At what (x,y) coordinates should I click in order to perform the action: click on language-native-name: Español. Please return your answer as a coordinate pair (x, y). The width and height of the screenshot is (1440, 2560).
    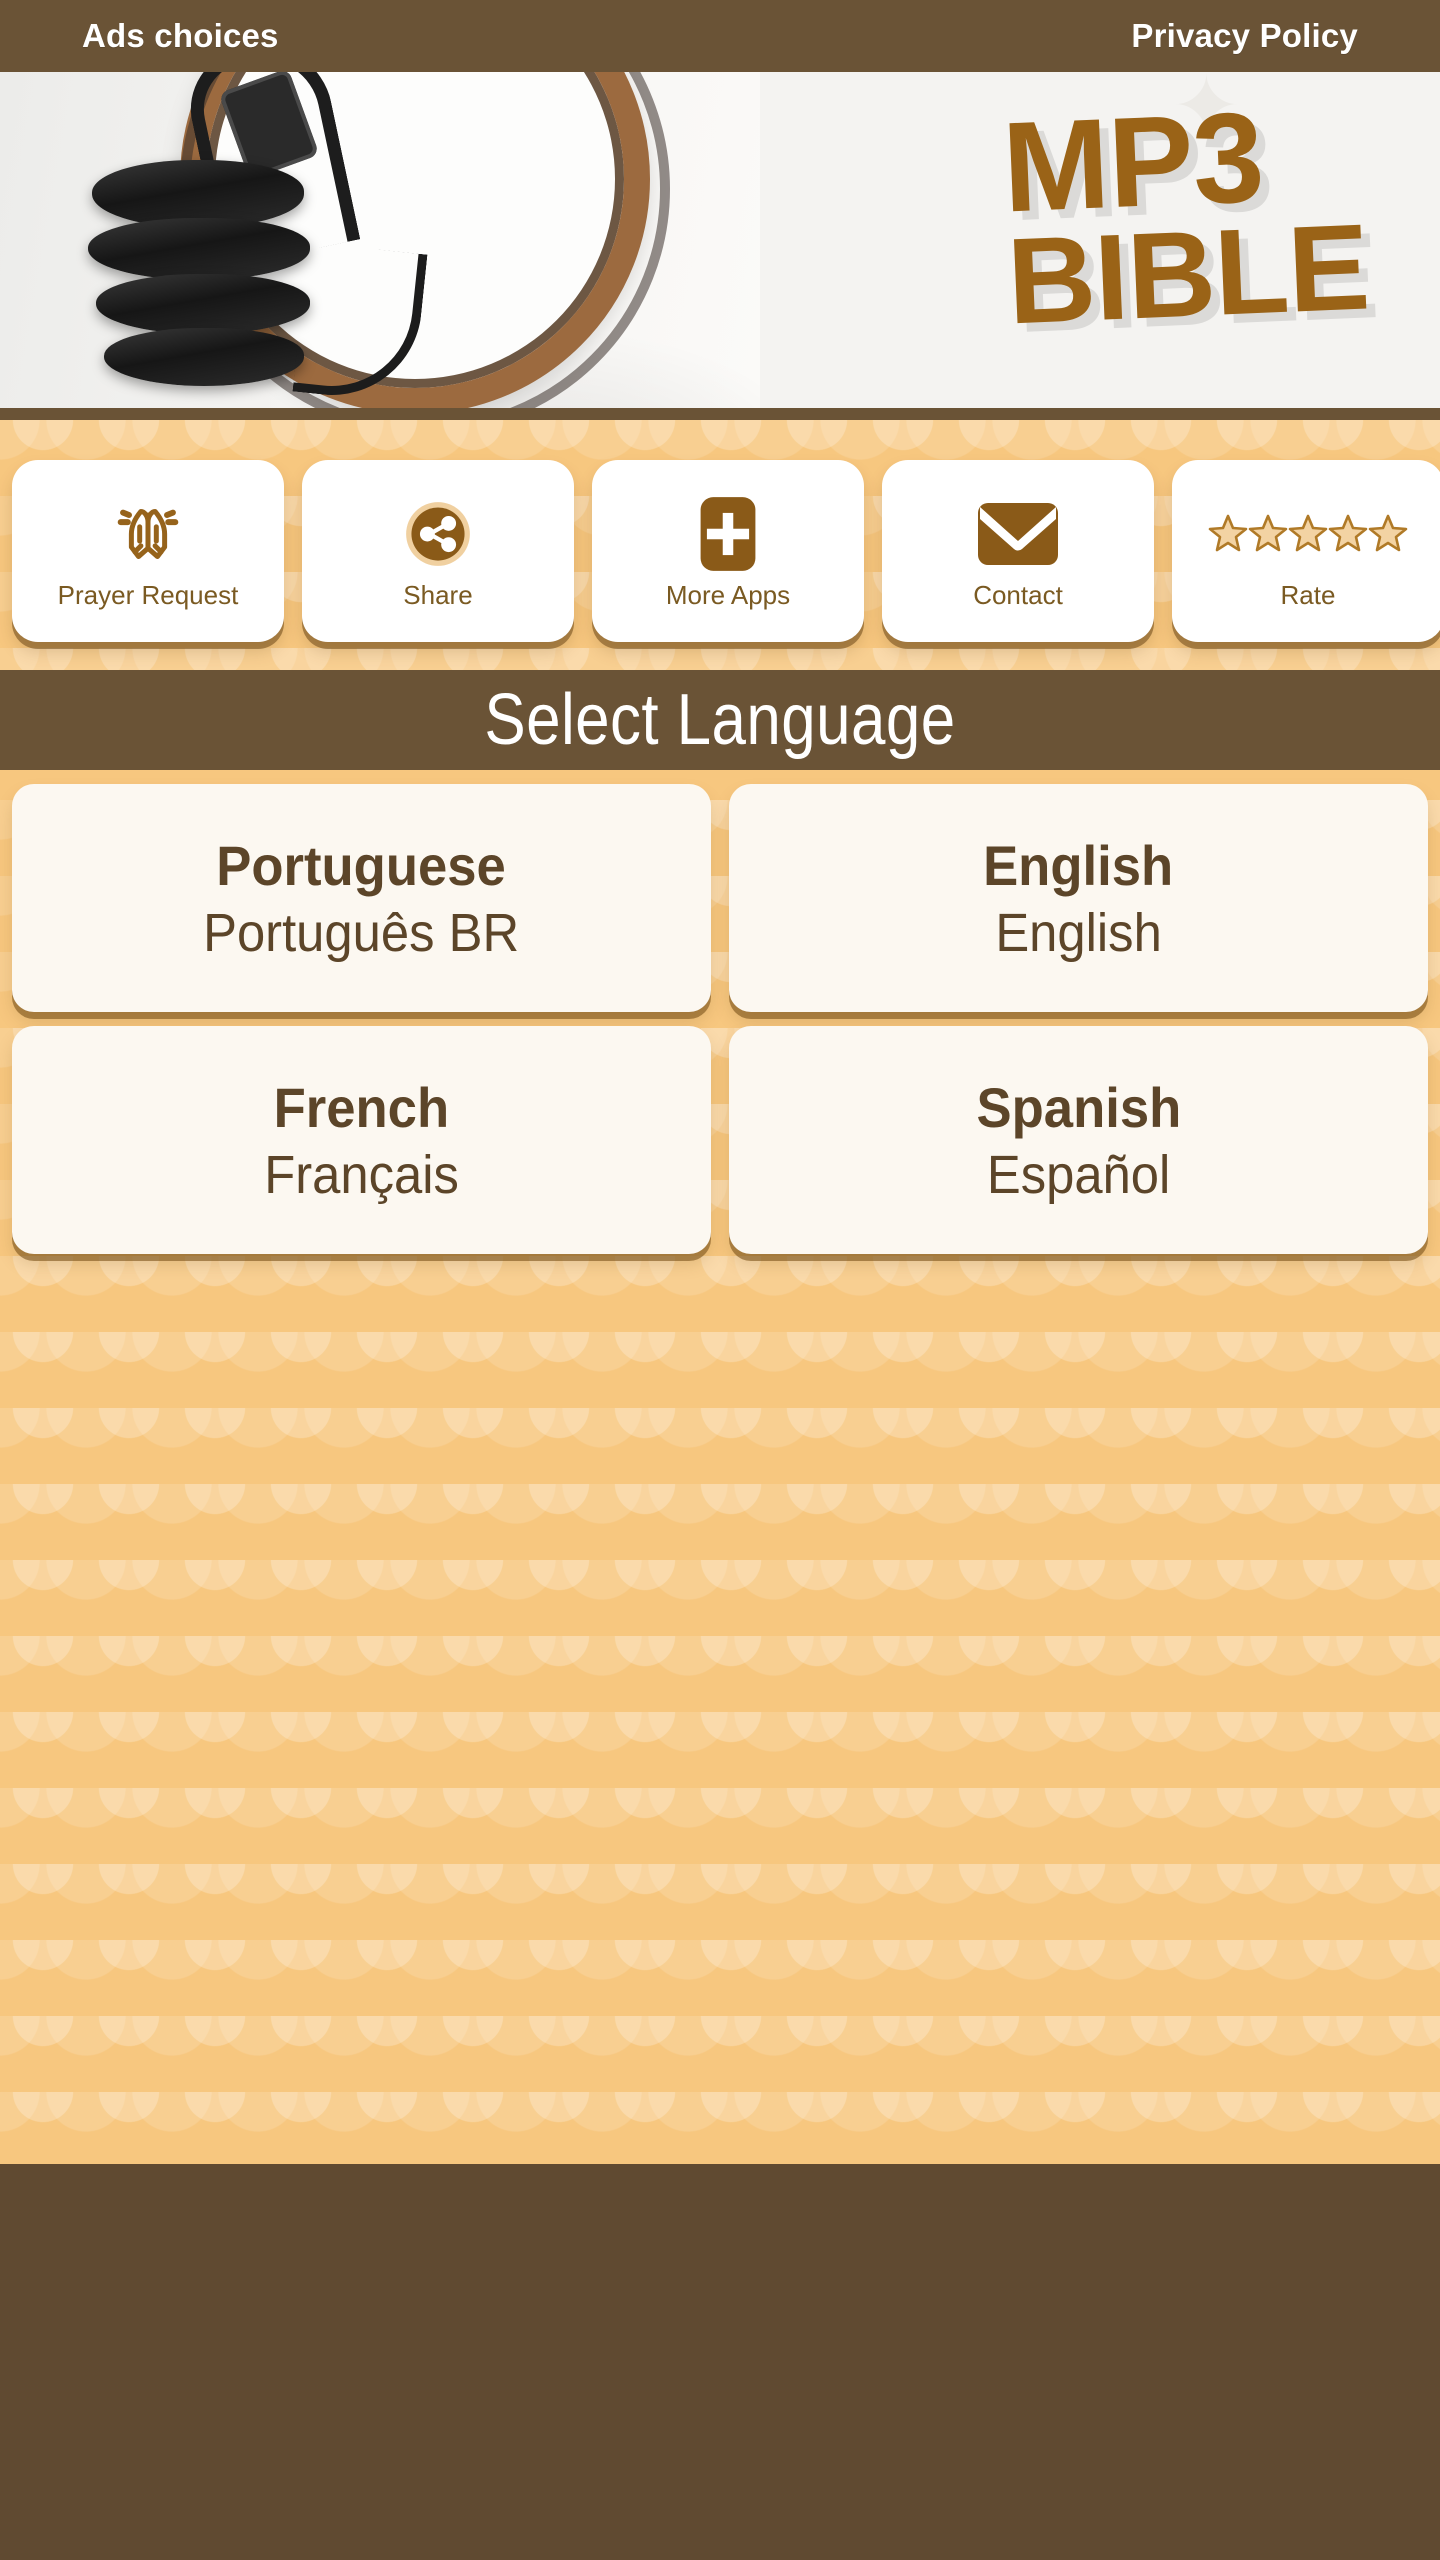
    Looking at the image, I should click on (1078, 1174).